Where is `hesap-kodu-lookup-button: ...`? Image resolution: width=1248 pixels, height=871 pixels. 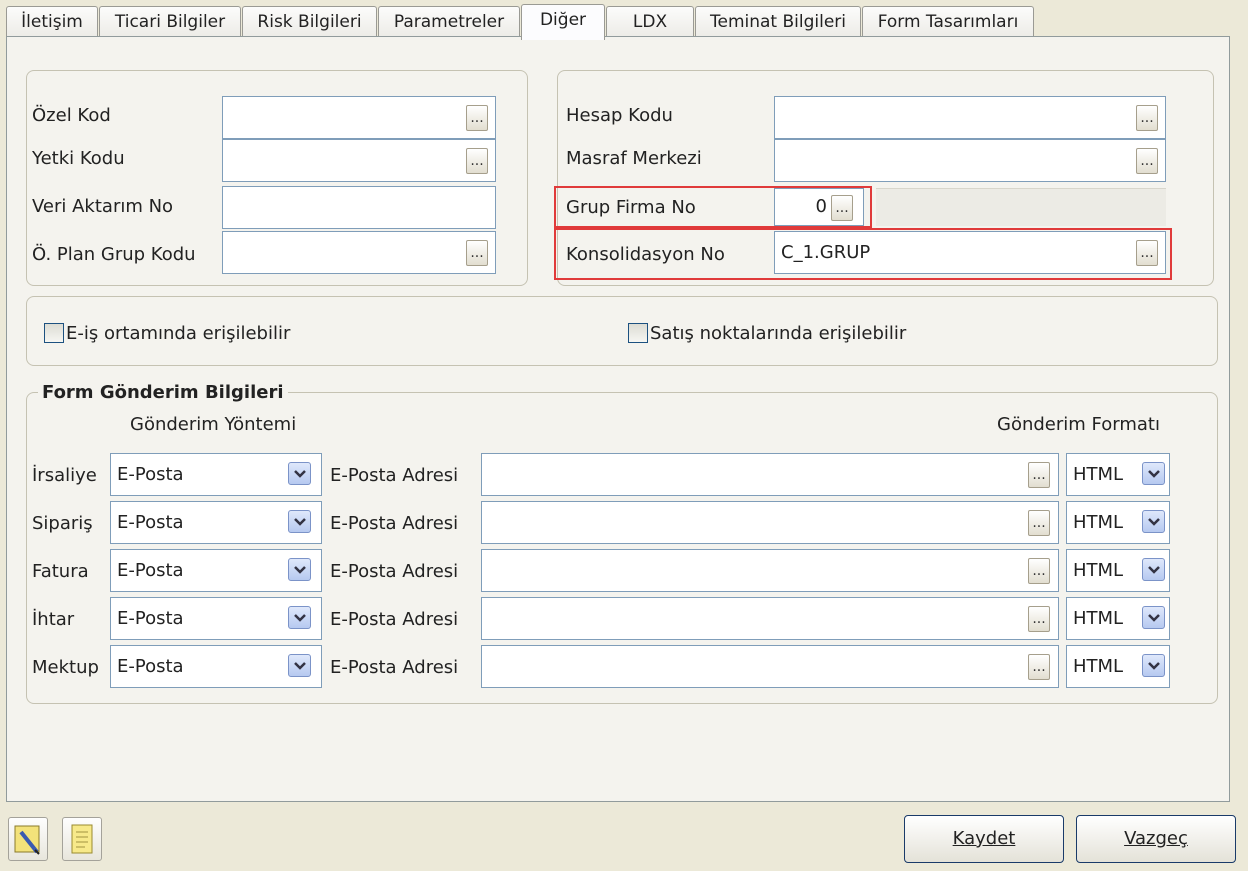 hesap-kodu-lookup-button: ... is located at coordinates (1147, 118).